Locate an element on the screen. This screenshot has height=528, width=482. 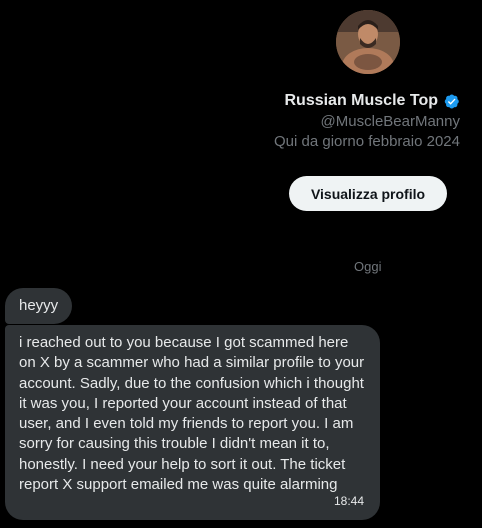
message-text: heyyy is located at coordinates (39, 305).